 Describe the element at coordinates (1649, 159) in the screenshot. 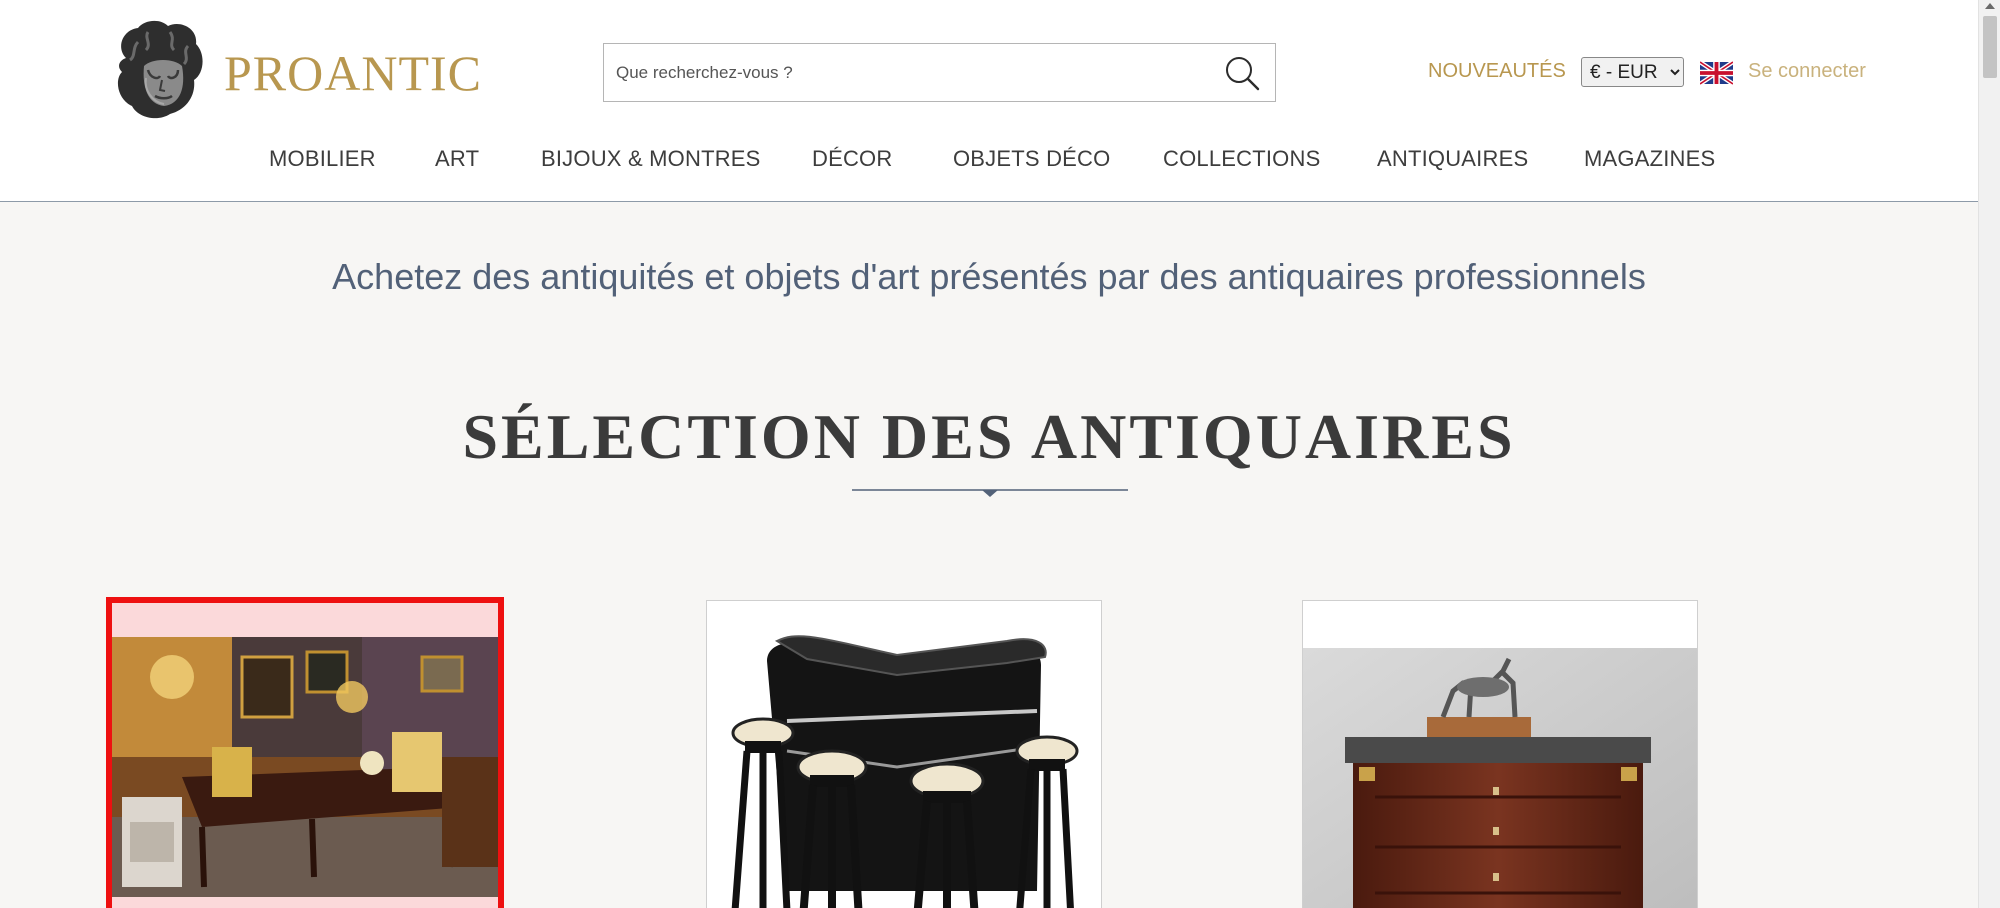

I see `nav-item-magazines: MAGAZINES` at that location.